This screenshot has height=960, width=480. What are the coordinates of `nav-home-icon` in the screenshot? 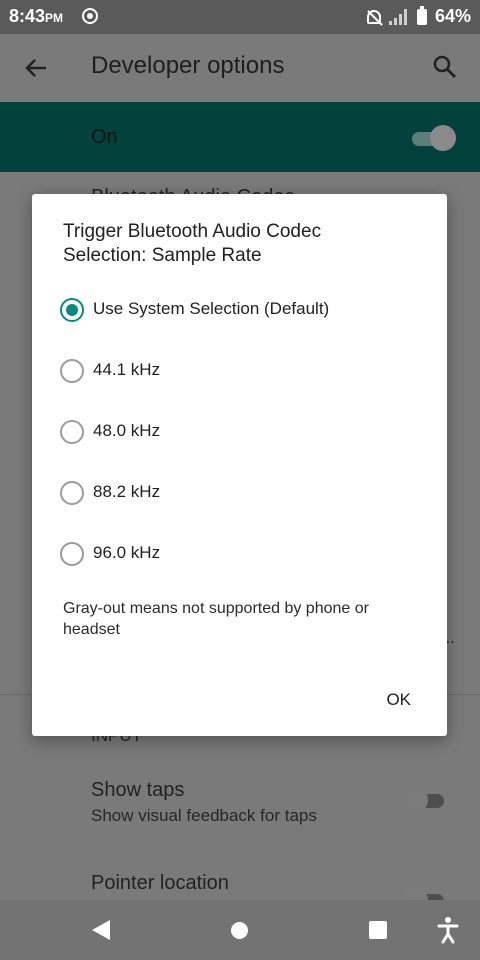 It's located at (239, 930).